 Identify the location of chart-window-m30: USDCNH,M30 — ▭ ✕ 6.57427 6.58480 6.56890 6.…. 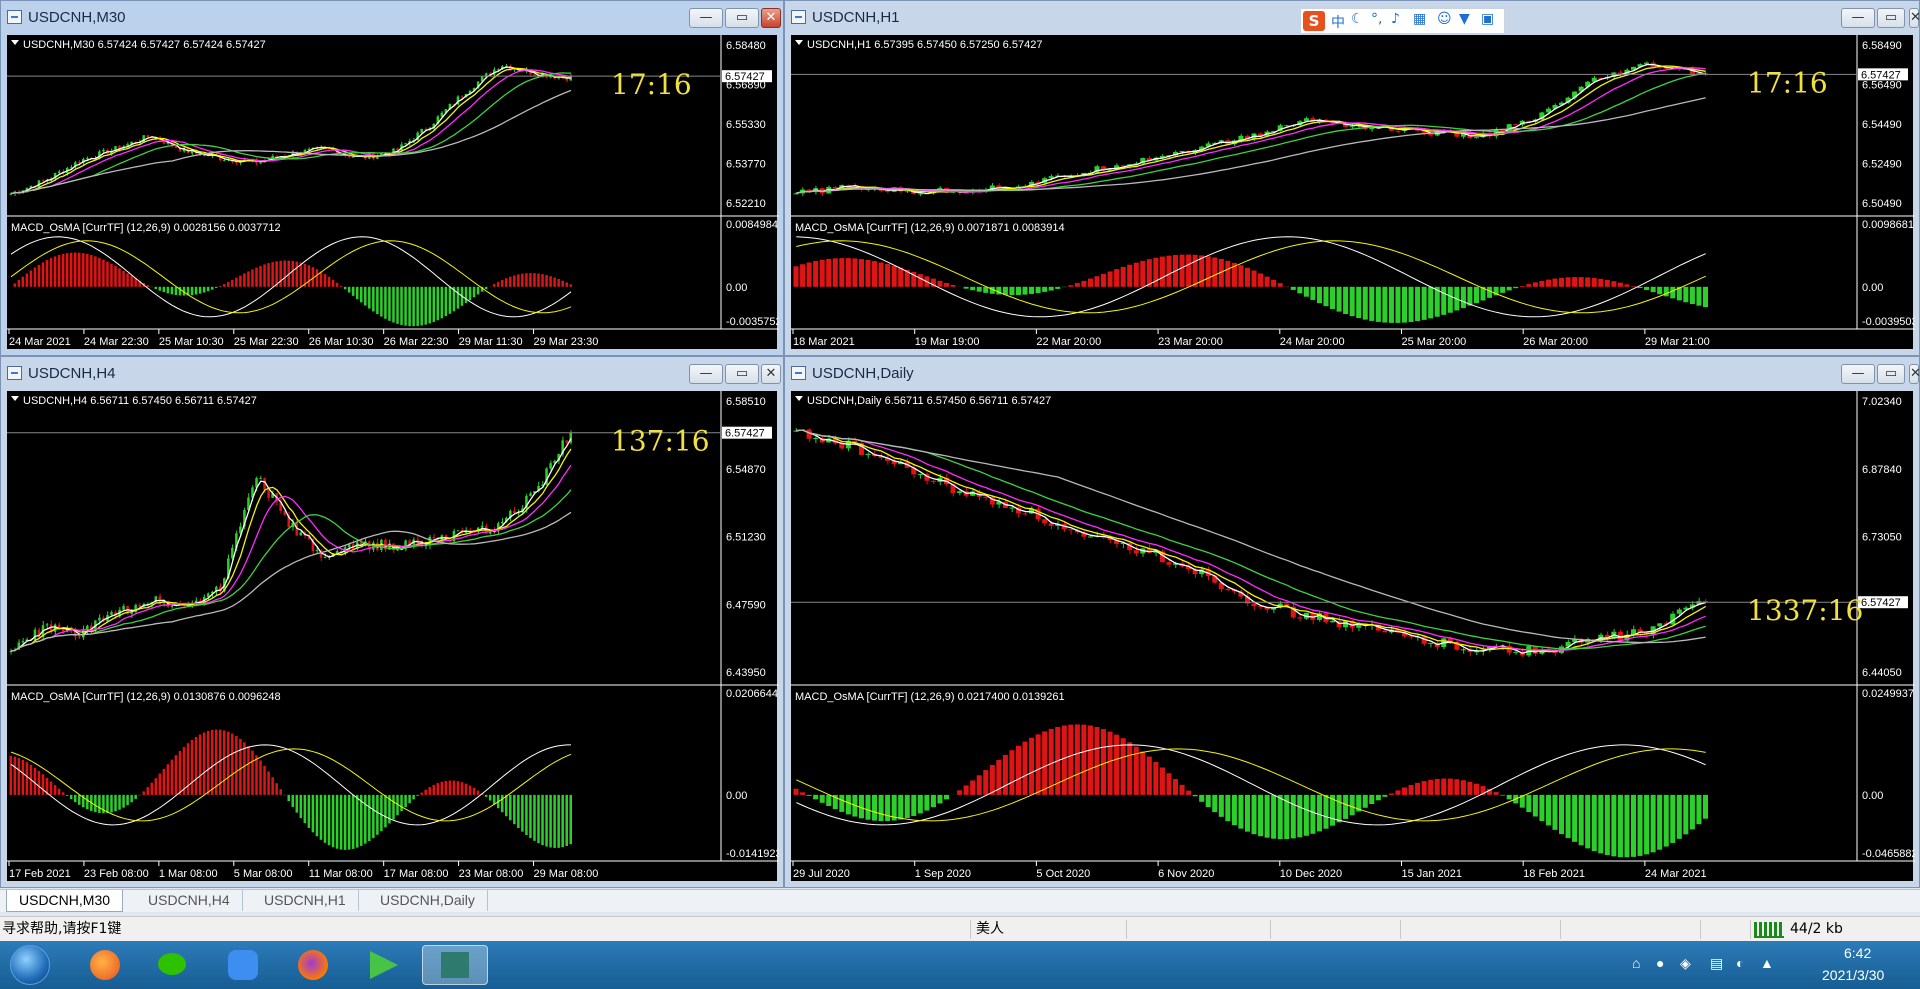
(392, 178).